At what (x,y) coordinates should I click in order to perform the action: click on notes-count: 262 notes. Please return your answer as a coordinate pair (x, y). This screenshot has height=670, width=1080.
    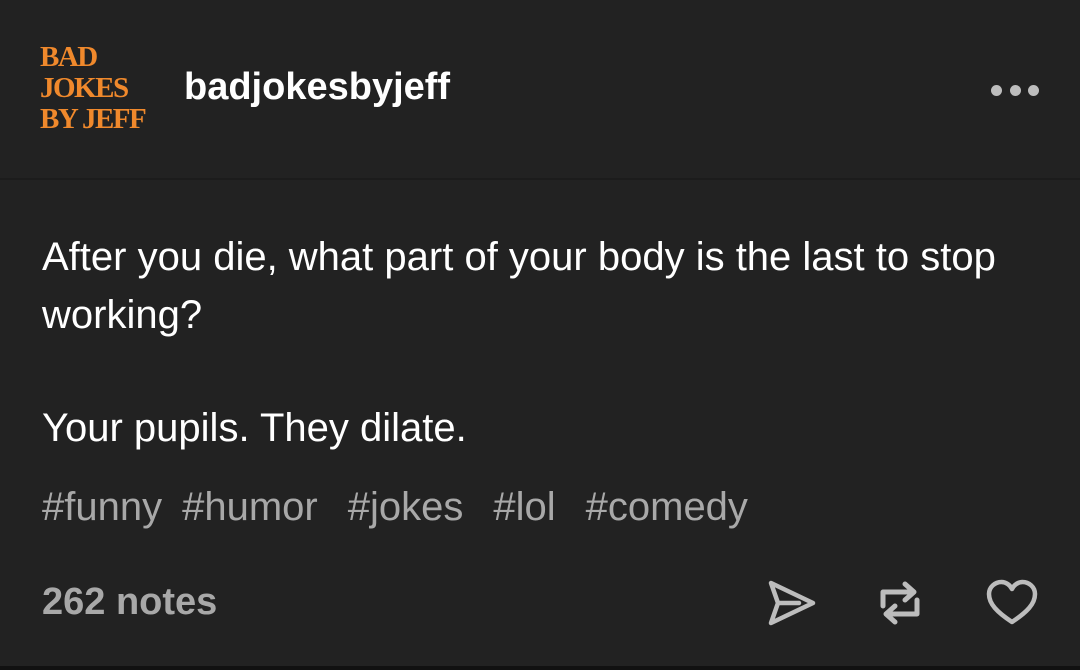
    Looking at the image, I should click on (129, 602).